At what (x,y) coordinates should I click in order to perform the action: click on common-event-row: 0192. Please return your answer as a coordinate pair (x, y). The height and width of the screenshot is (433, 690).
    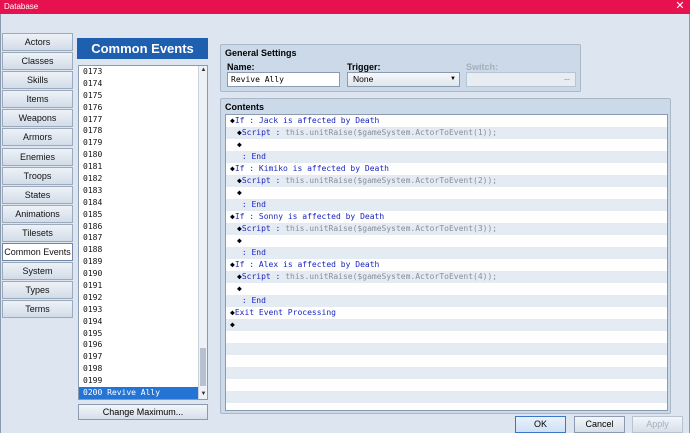
    Looking at the image, I should click on (143, 298).